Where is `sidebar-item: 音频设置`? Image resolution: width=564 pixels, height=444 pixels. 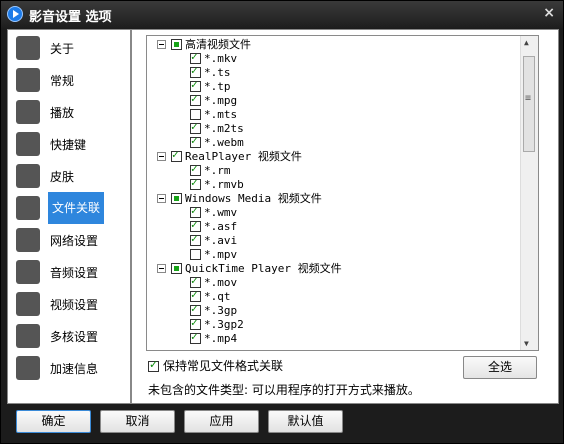 sidebar-item: 音频设置 is located at coordinates (70, 272).